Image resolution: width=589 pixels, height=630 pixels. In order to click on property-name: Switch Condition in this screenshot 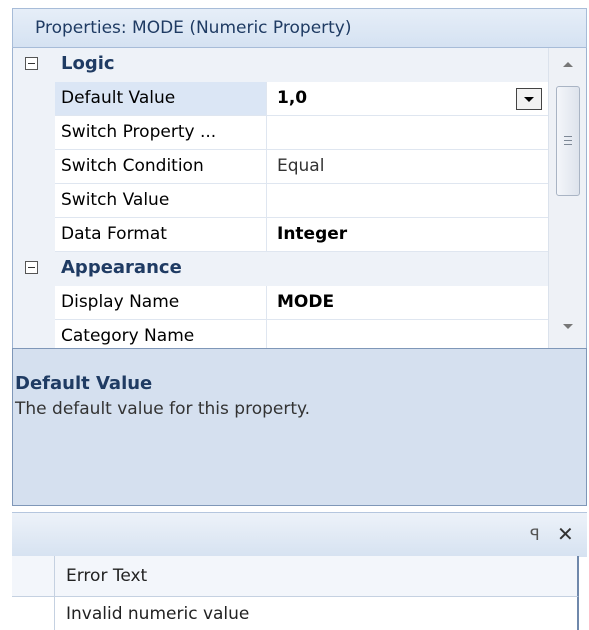, I will do `click(132, 166)`.